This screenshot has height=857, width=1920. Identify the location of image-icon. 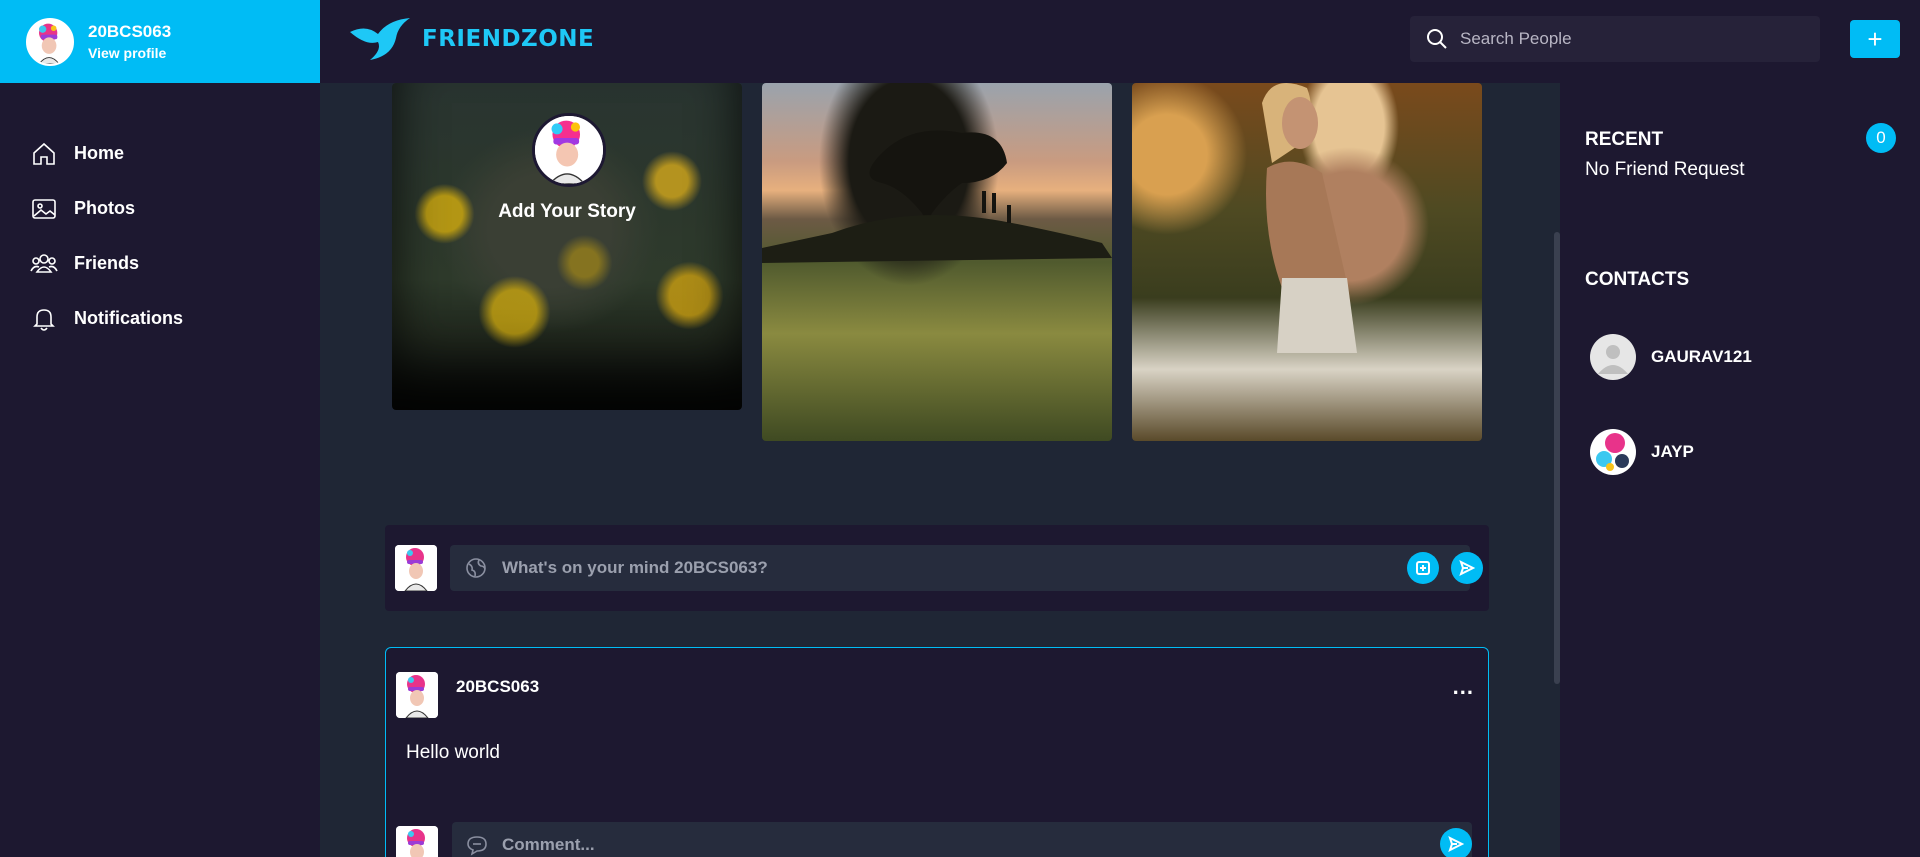
(44, 208).